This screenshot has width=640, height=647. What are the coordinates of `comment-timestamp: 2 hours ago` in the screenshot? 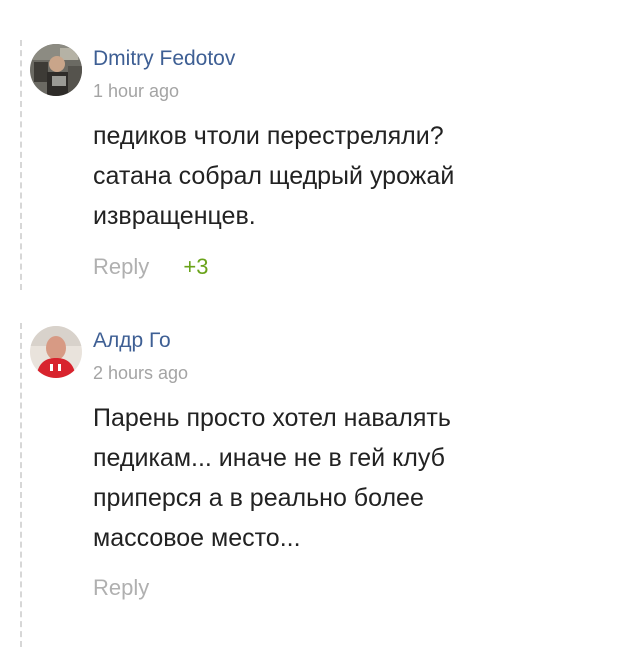 It's located at (140, 373).